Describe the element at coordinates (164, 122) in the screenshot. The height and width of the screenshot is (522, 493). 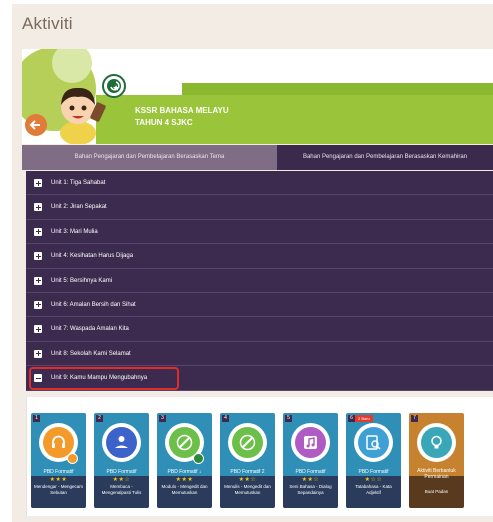
I see `course-subject-grade: TAHUN 4 SJKC` at that location.